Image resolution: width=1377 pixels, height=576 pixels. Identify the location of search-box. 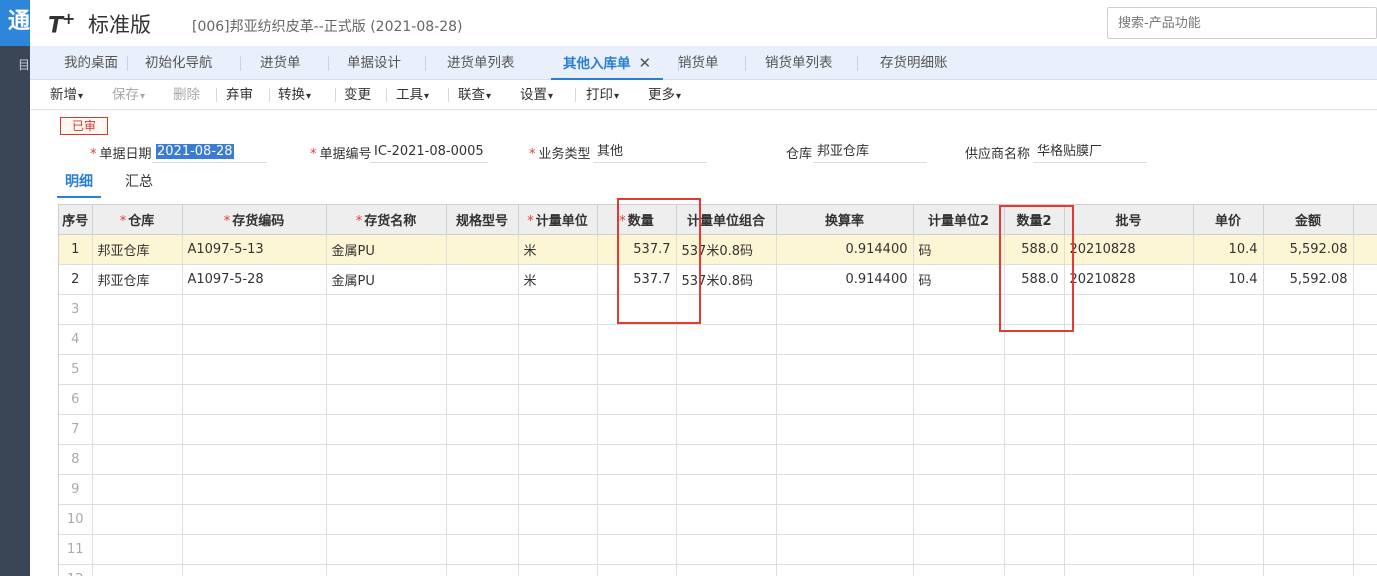
(1242, 23).